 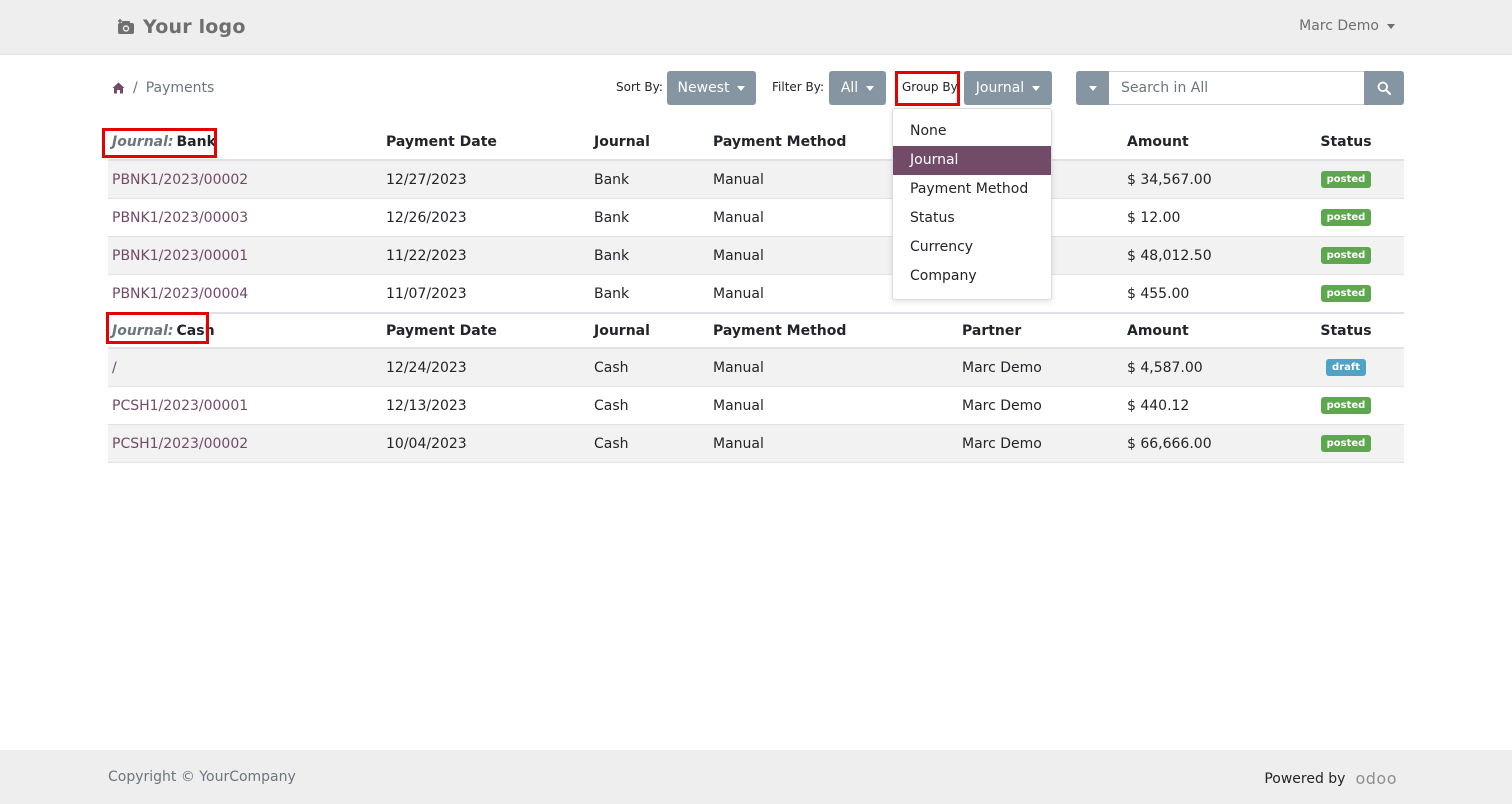 I want to click on copyright-text: Copyright © YourCompany, so click(x=202, y=777).